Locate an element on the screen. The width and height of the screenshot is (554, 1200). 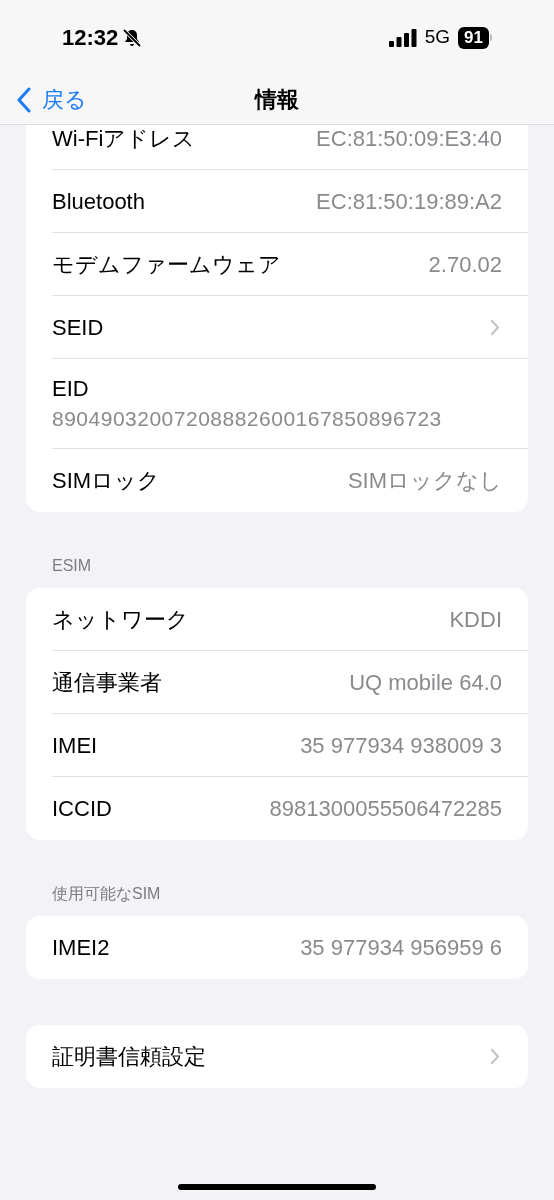
signal-icon is located at coordinates (402, 37).